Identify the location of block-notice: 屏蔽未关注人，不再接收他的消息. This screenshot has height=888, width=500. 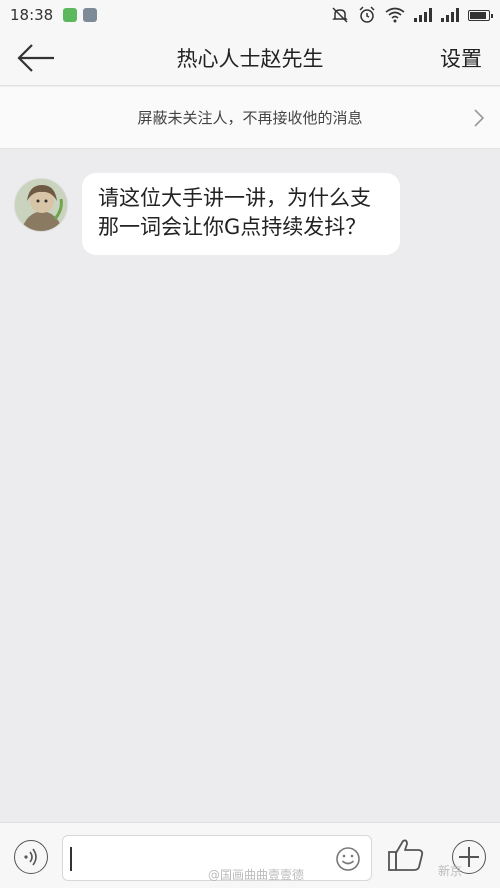
(250, 118).